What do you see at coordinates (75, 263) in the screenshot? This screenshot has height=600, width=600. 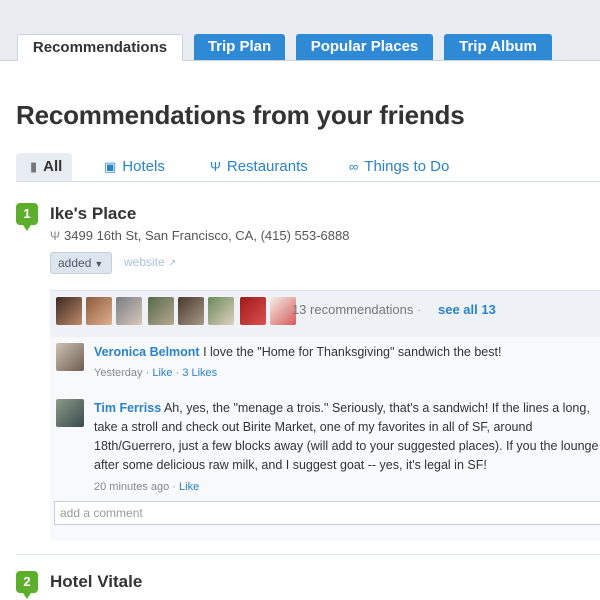 I see `added-label: added` at bounding box center [75, 263].